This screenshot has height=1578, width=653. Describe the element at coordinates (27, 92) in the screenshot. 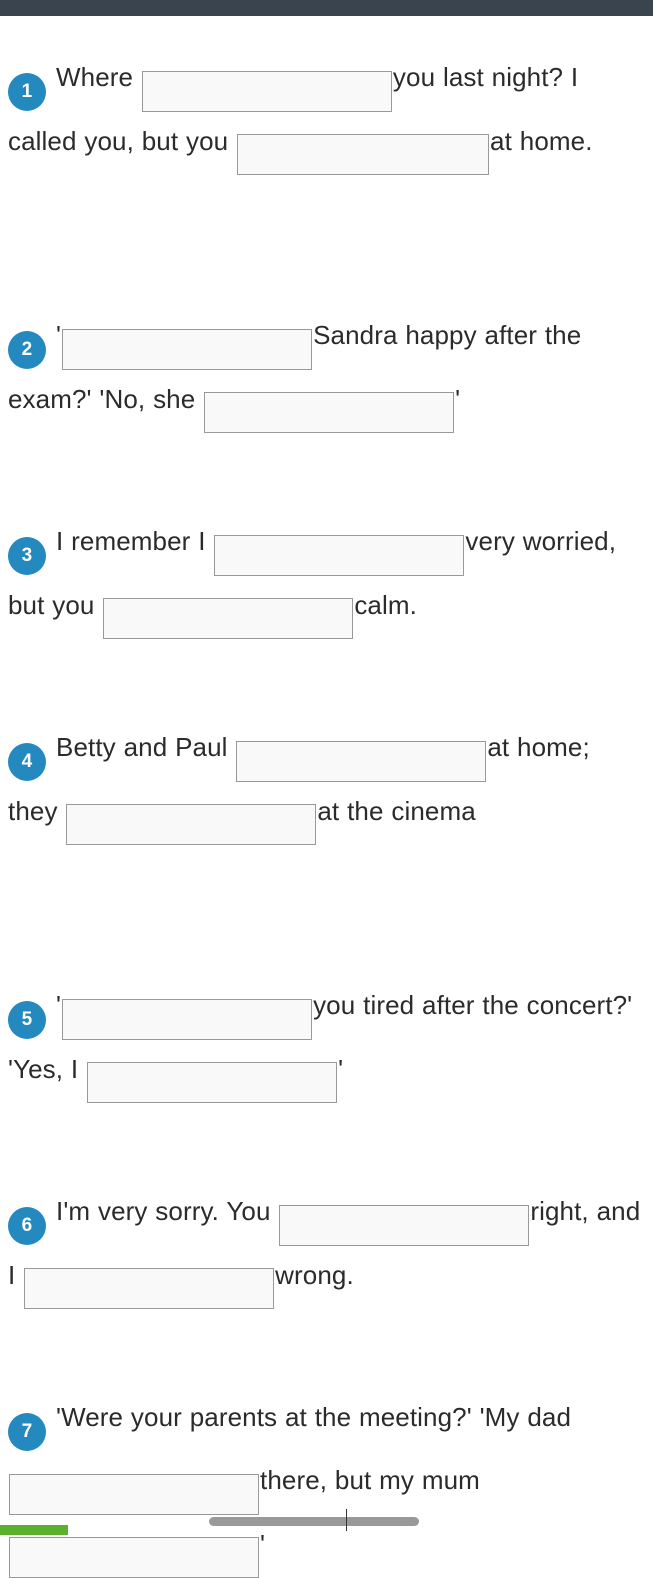

I see `question-number-badge: 1` at that location.